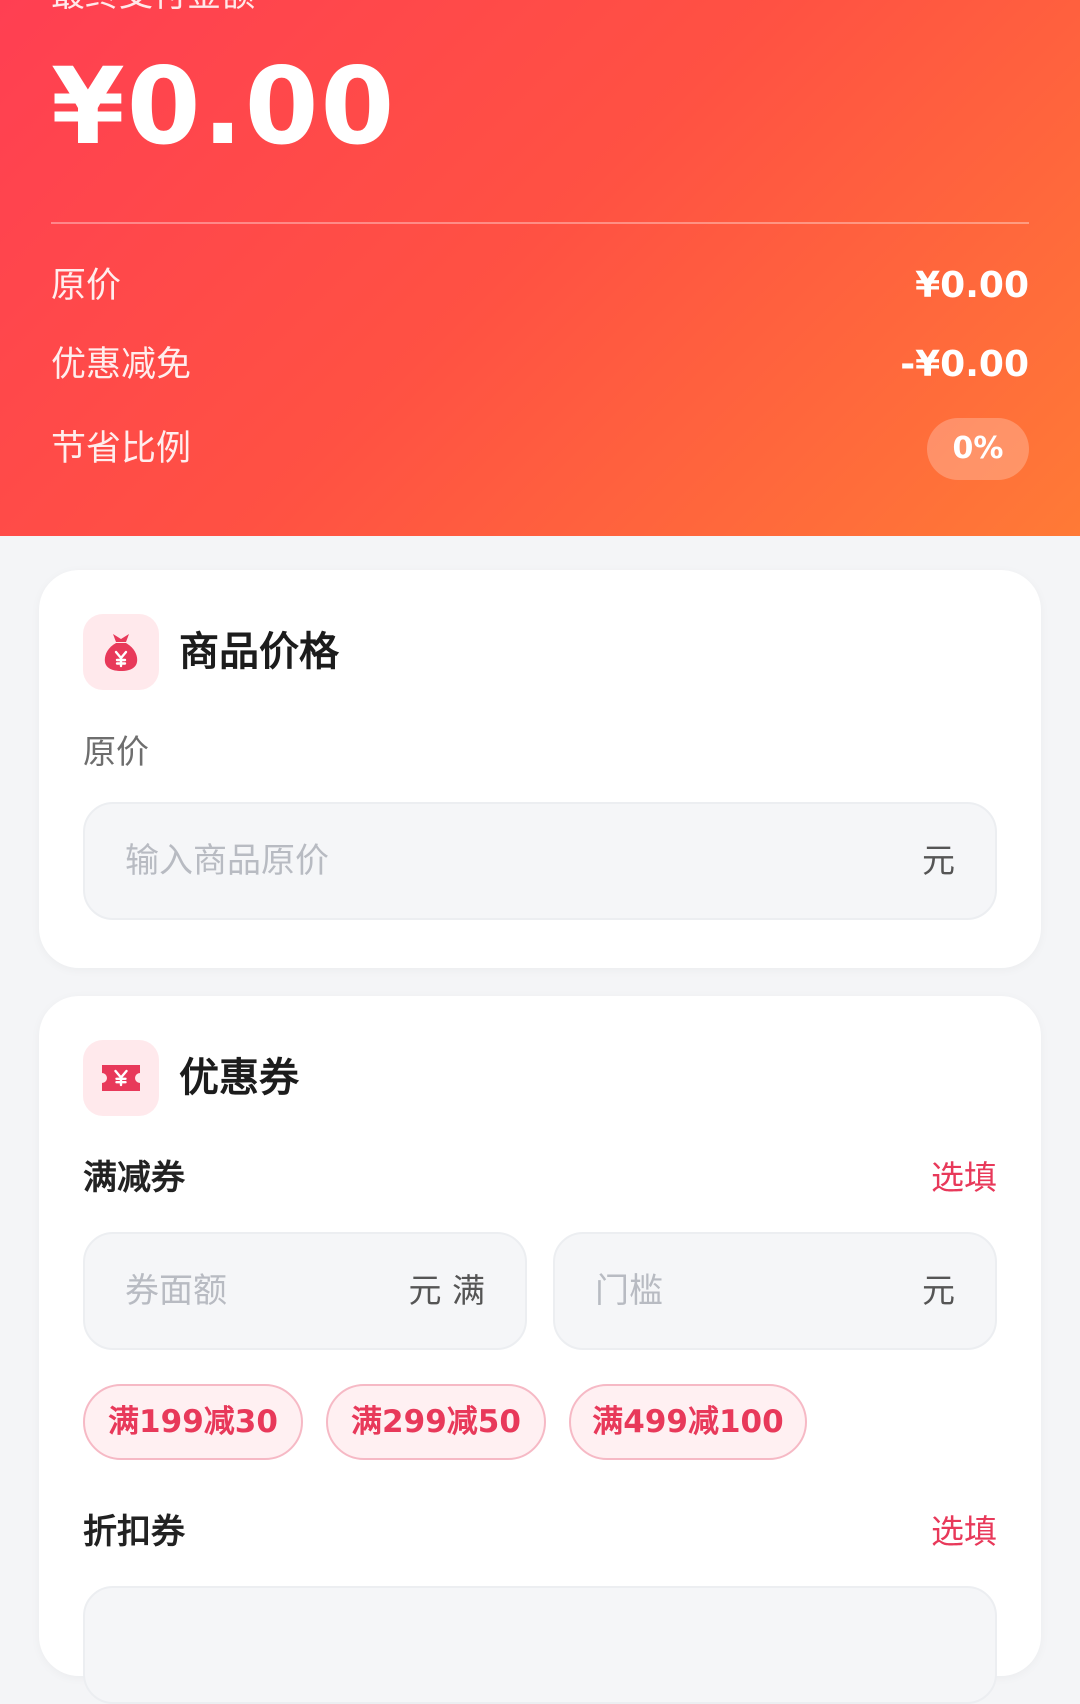 The image size is (1080, 1704). What do you see at coordinates (447, 1290) in the screenshot?
I see `coupon-amount-unit: 元 满` at bounding box center [447, 1290].